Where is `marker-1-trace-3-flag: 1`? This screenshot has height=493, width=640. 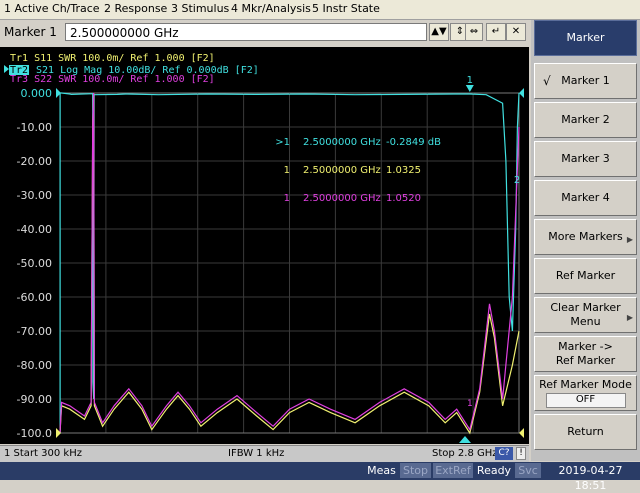 marker-1-trace-3-flag: 1 is located at coordinates (470, 404).